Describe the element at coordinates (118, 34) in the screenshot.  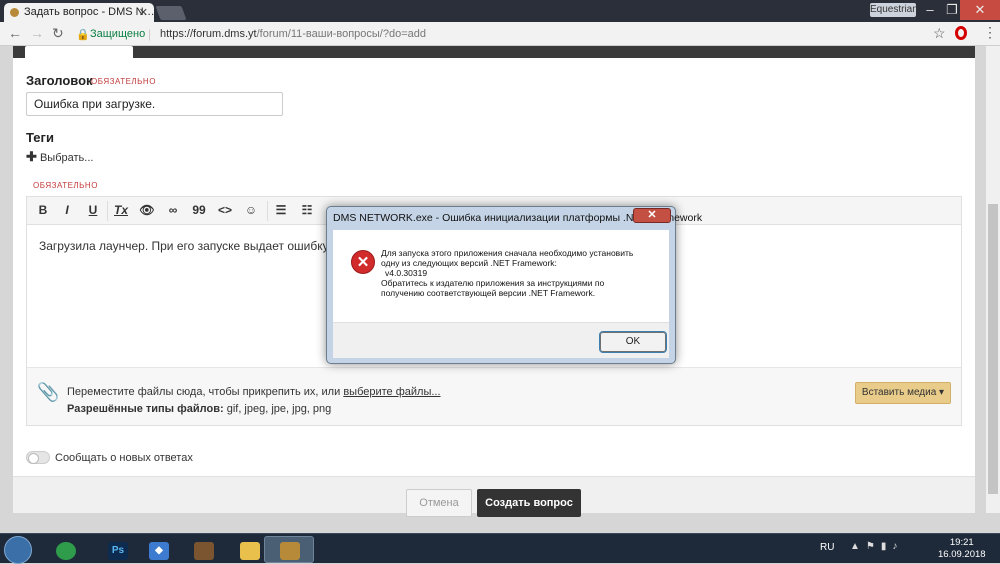
I see `secure-label: Защищено` at that location.